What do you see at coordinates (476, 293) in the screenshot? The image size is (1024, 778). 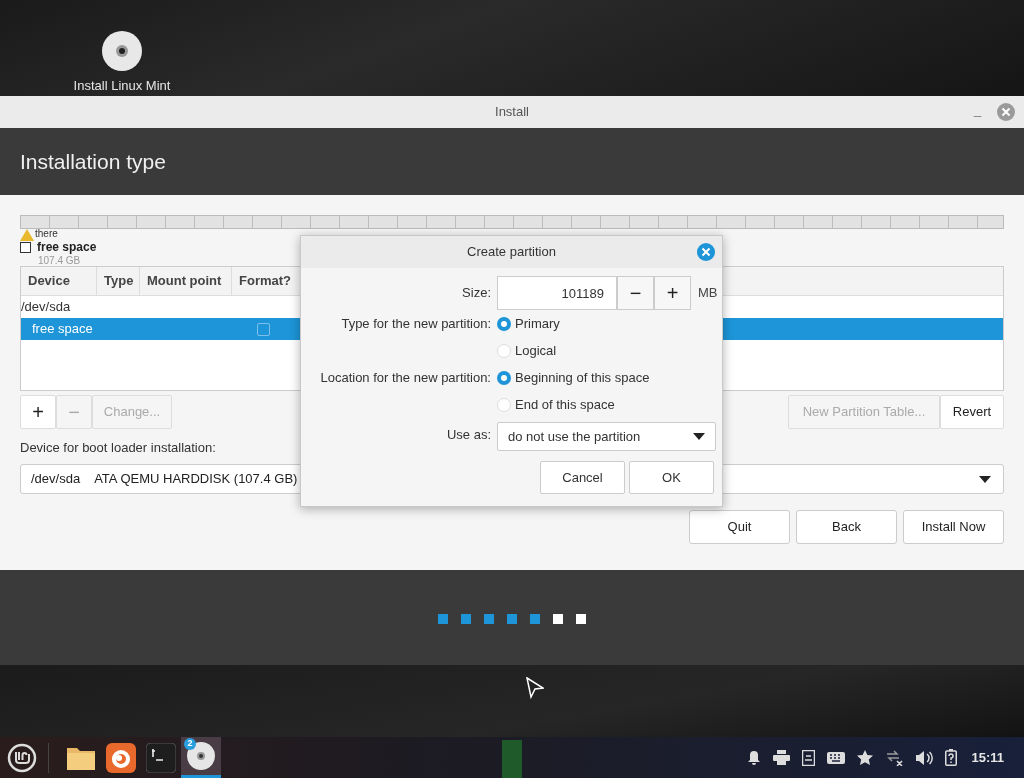 I see `field-label: Size:` at bounding box center [476, 293].